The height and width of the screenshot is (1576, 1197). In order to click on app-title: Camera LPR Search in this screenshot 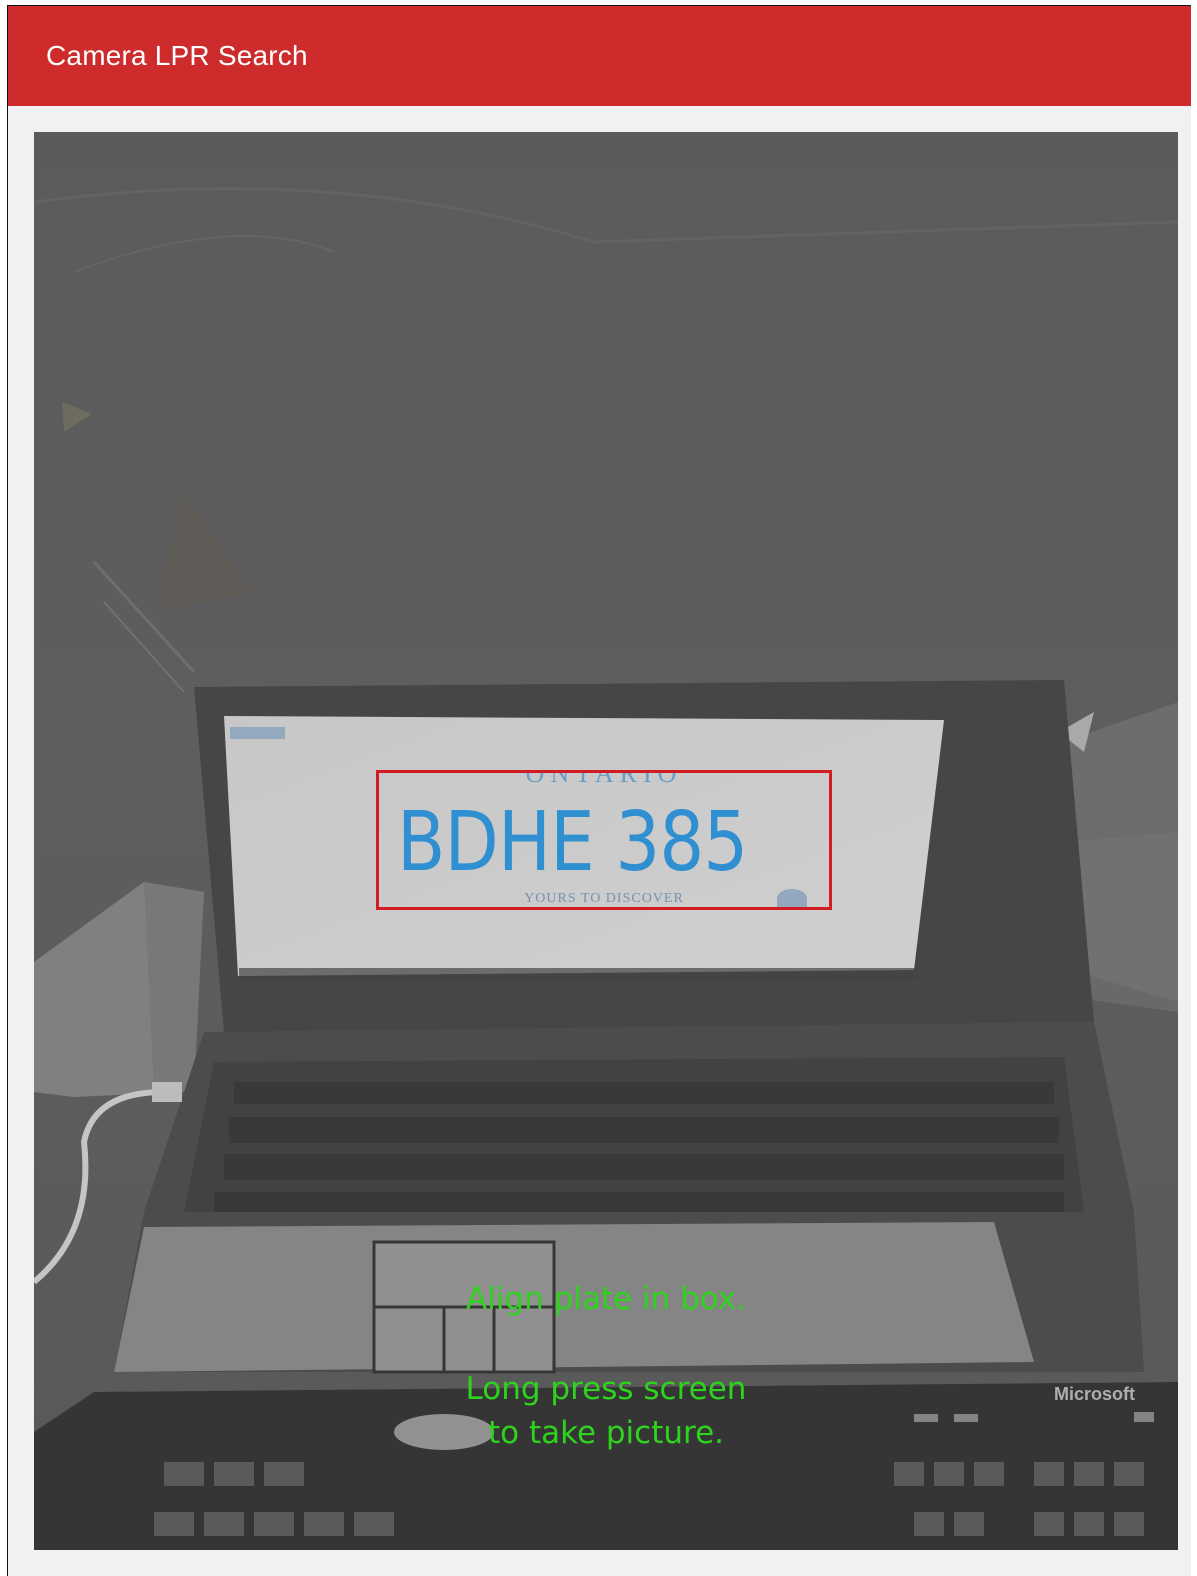, I will do `click(177, 55)`.